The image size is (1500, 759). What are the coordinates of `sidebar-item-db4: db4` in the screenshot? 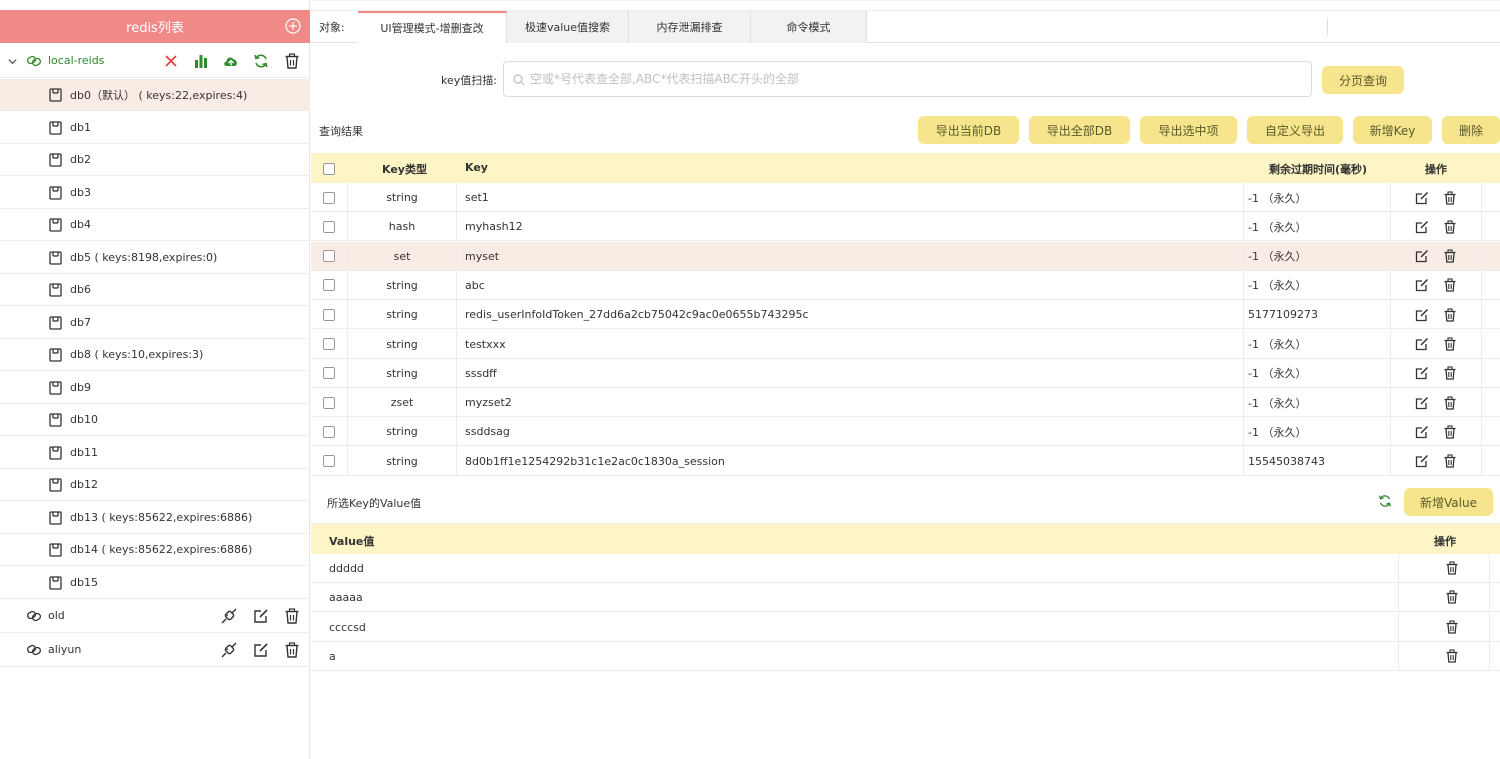 It's located at (155, 225).